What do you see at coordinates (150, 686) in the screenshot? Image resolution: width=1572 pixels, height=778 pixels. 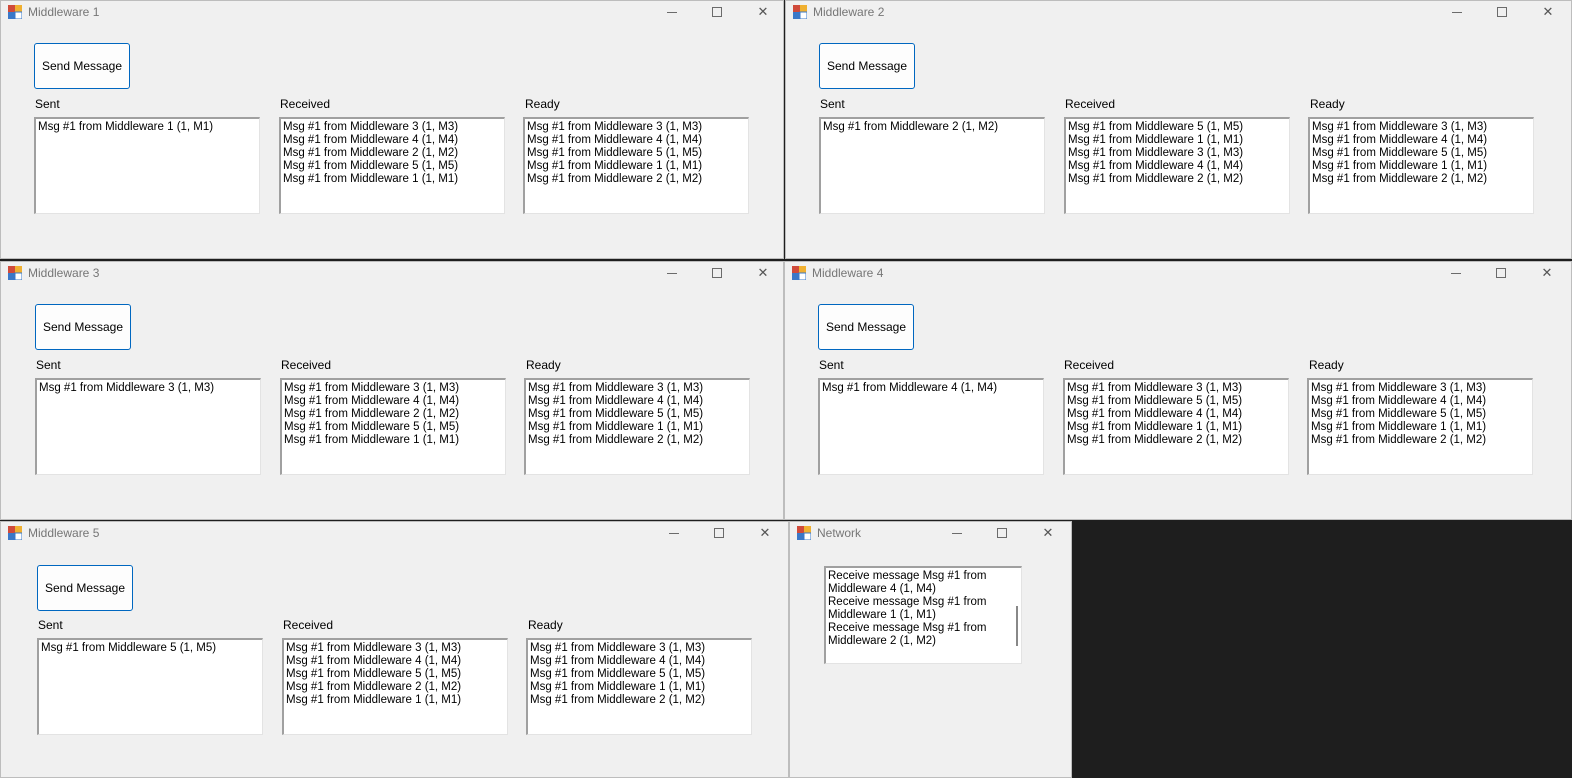 I see `sent-list: Msg #1 from Middleware 5 (1, M5)` at bounding box center [150, 686].